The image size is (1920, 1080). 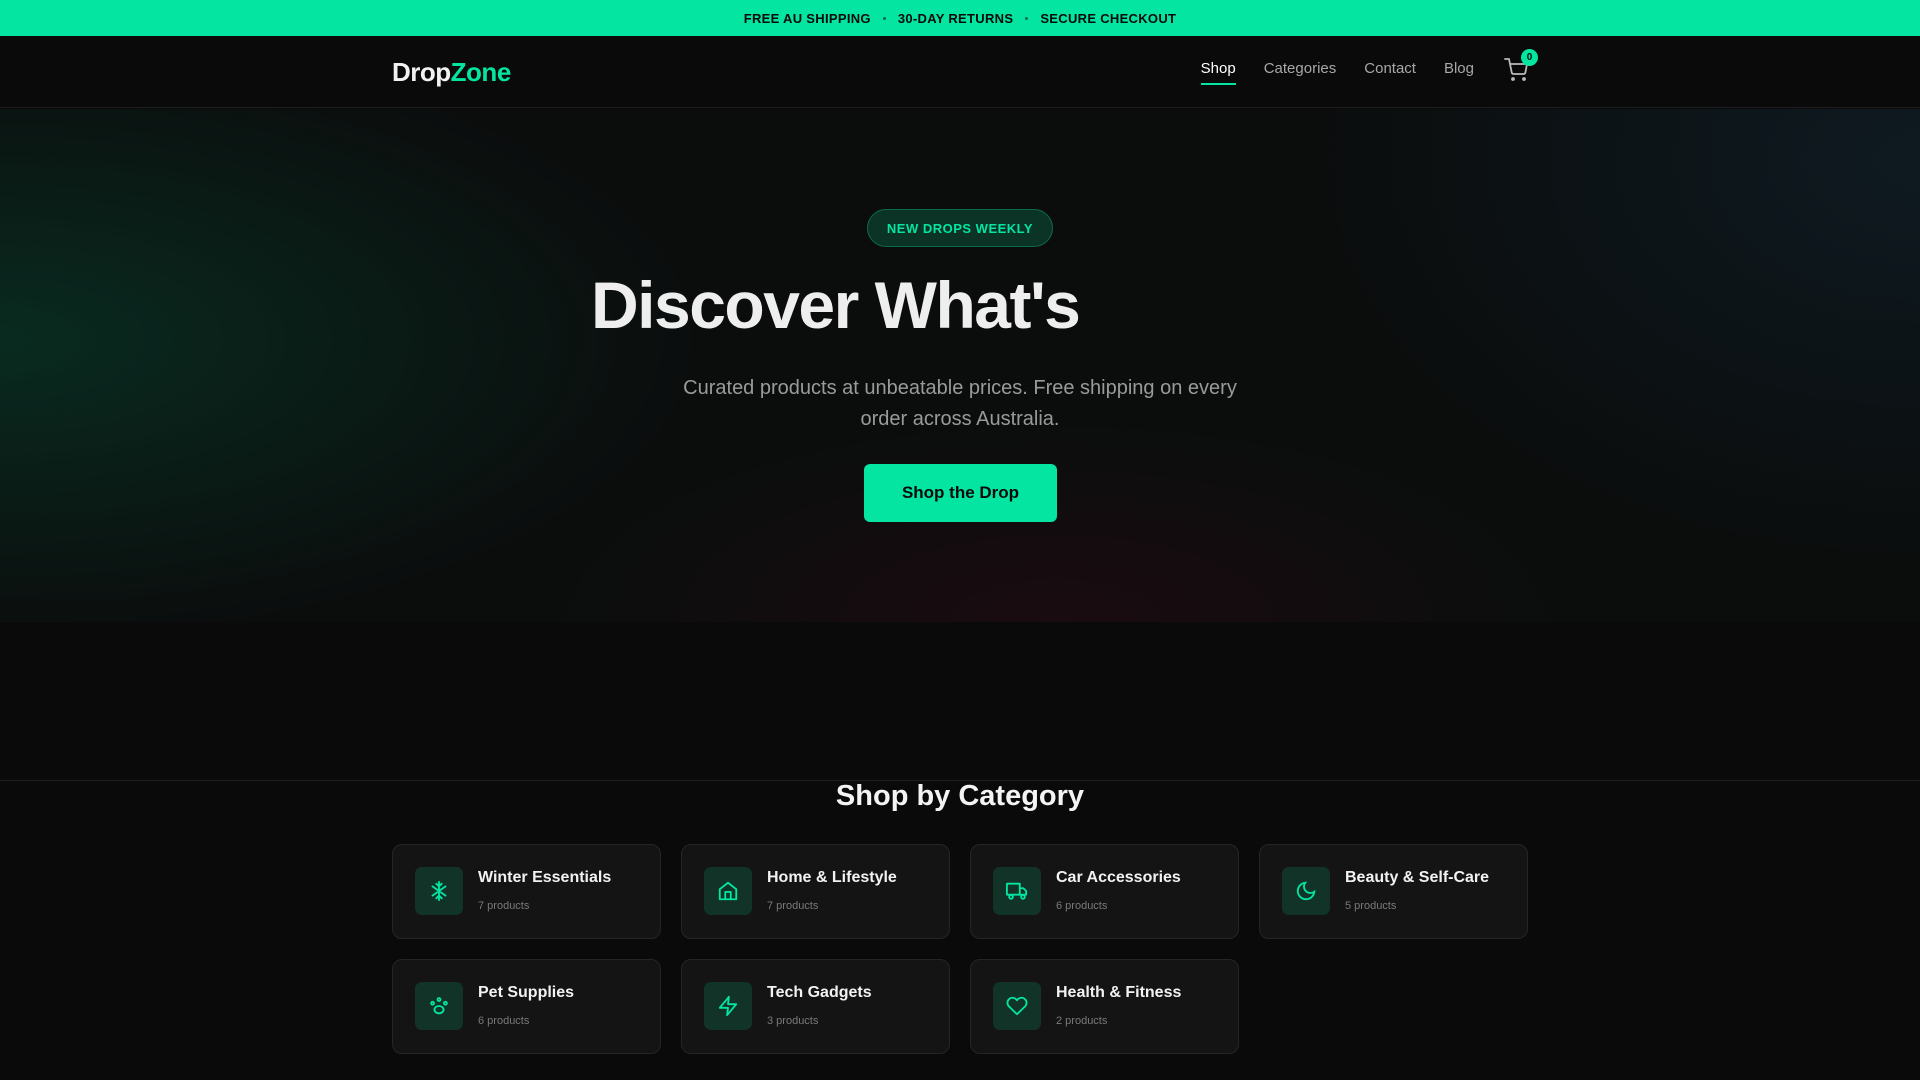 What do you see at coordinates (1417, 877) in the screenshot?
I see `category-name: Beauty & Self-Care` at bounding box center [1417, 877].